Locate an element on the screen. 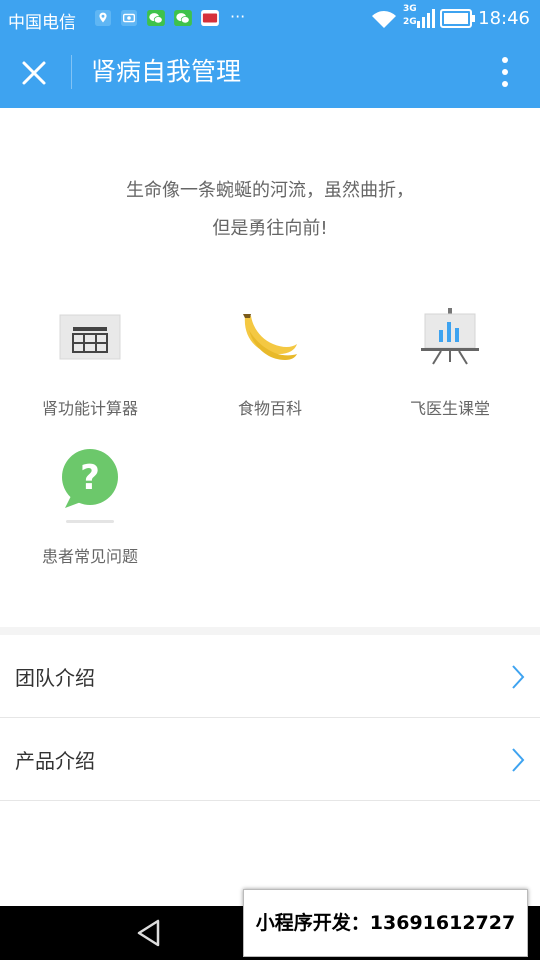 Image resolution: width=540 pixels, height=960 pixels. grid-item-label: 肾功能计算器 is located at coordinates (89, 408).